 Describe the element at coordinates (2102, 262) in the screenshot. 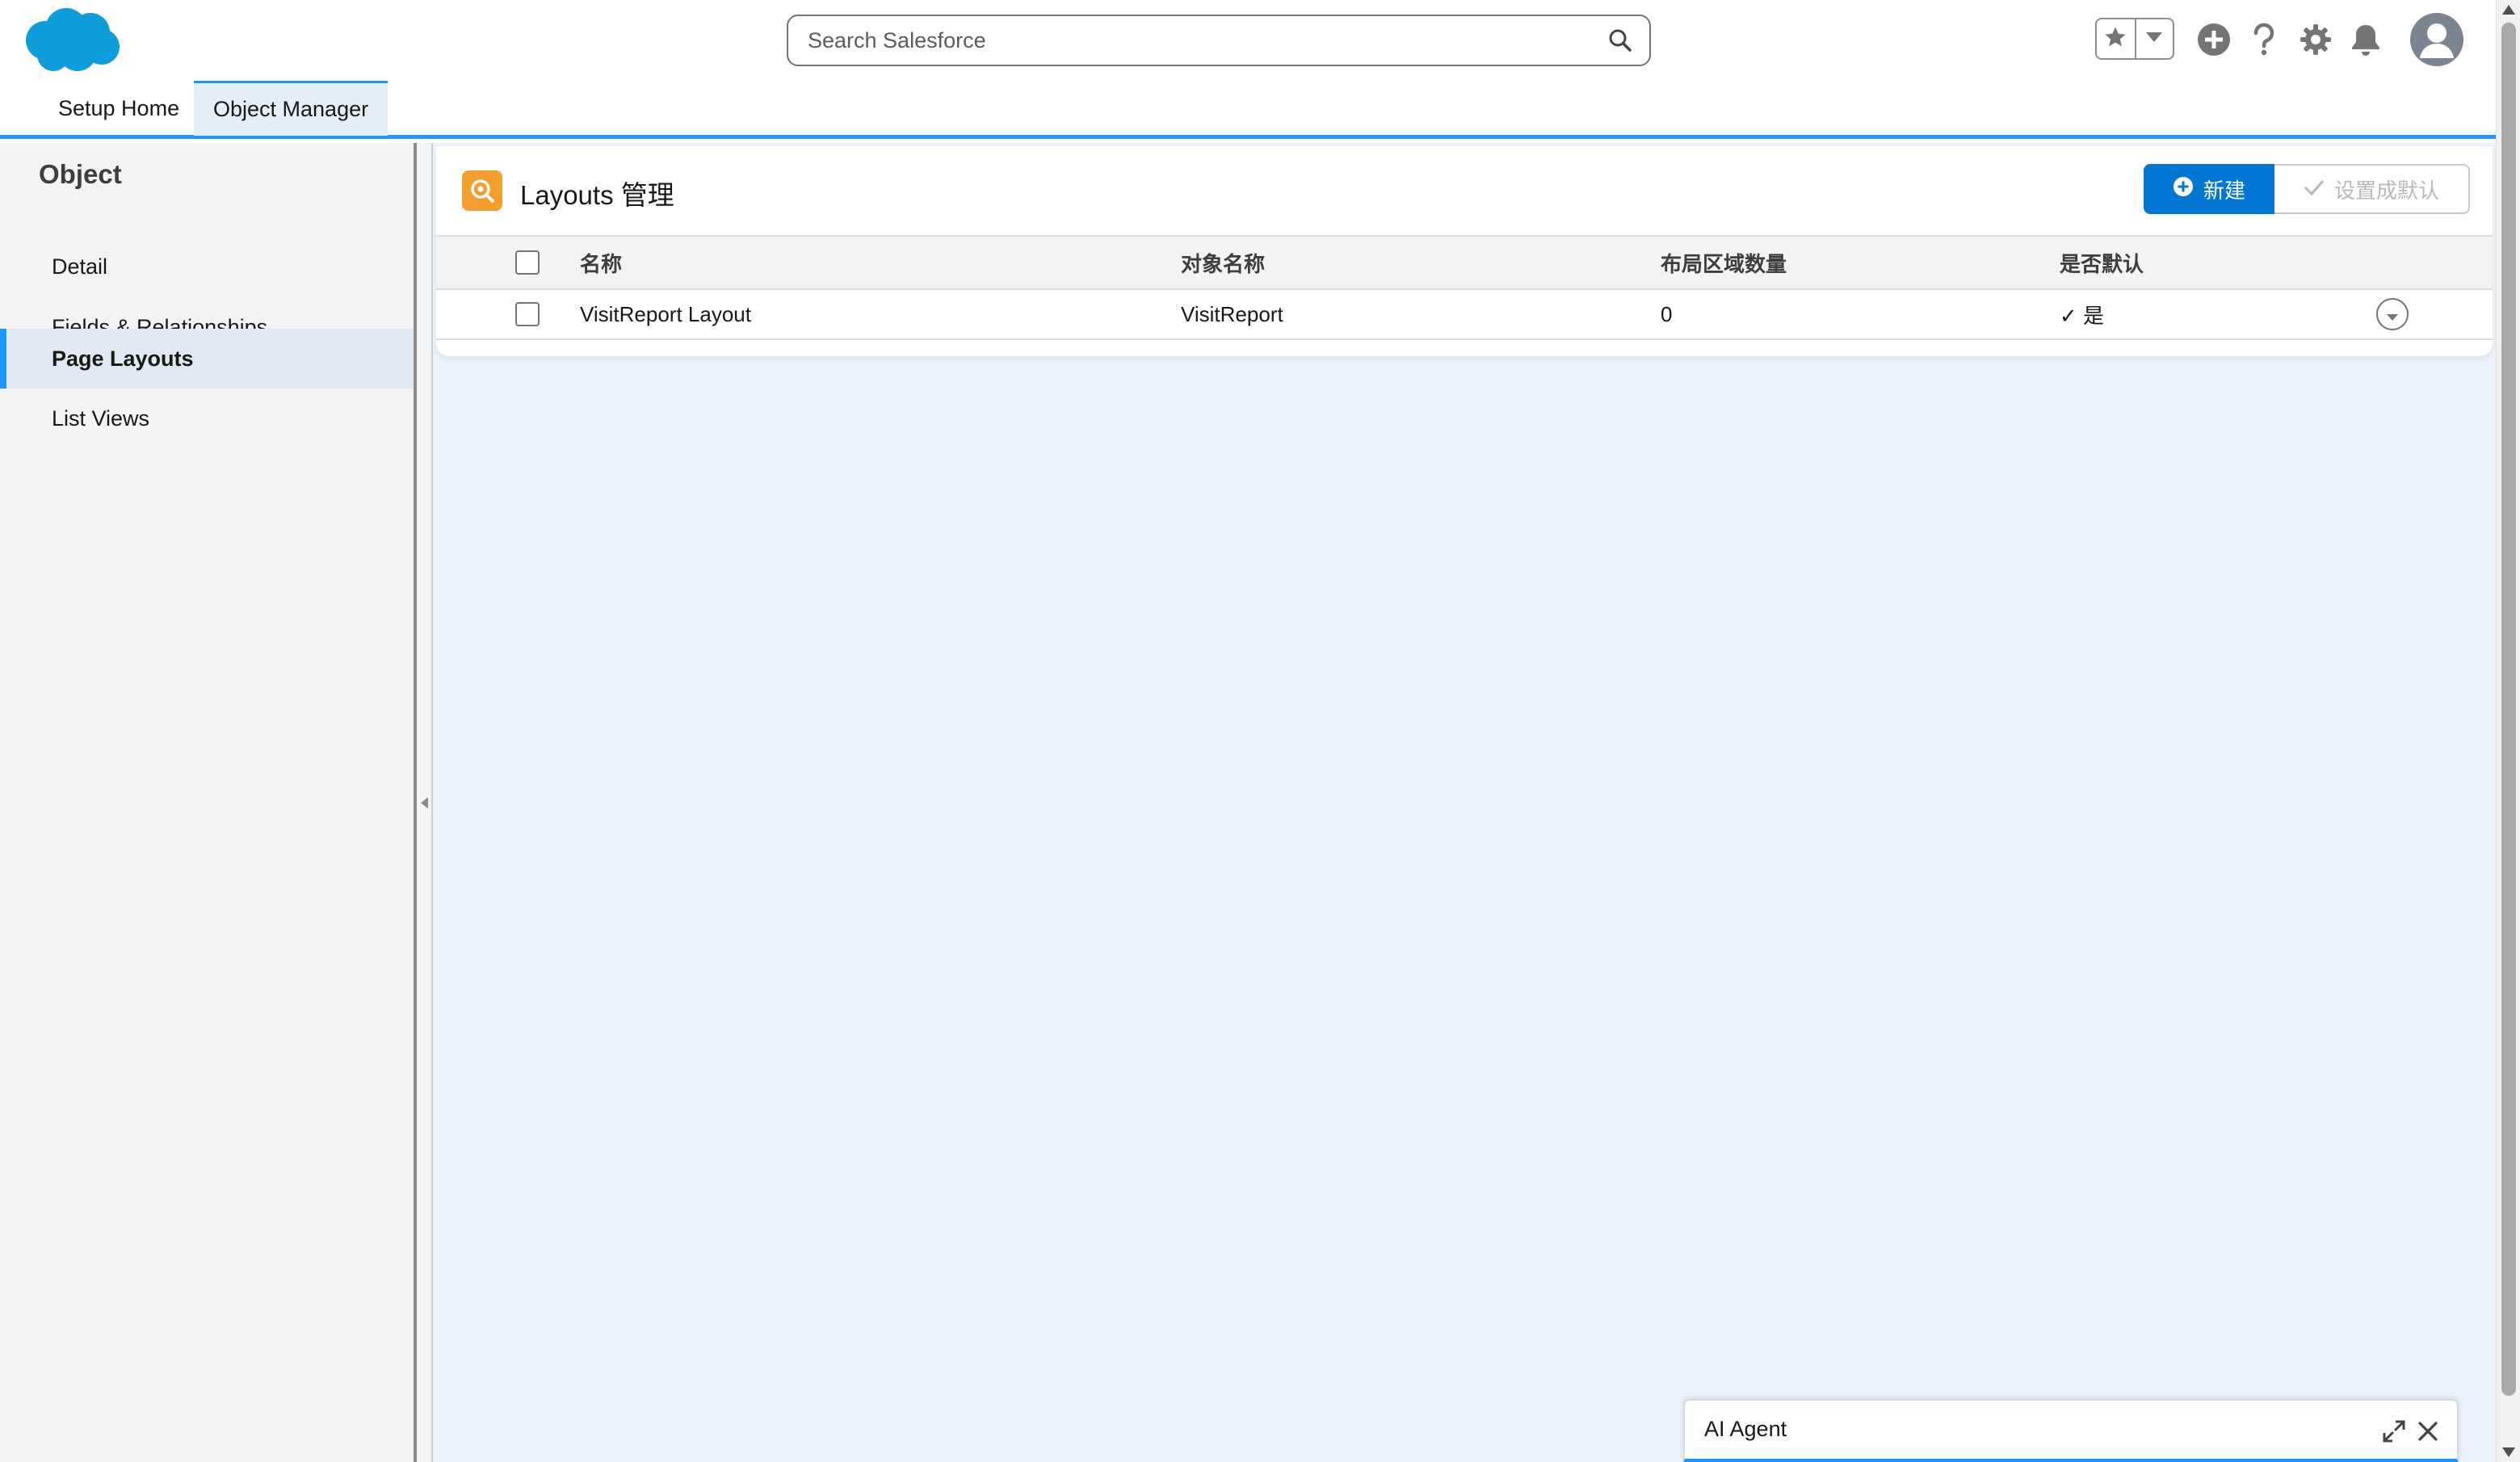

I see `column-header-is-default: 是否默认` at that location.